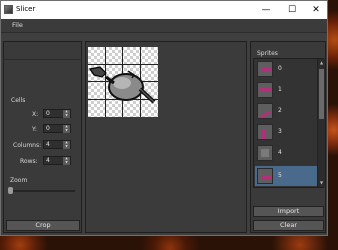  I want to click on sprite-item-5: 5, so click(286, 176).